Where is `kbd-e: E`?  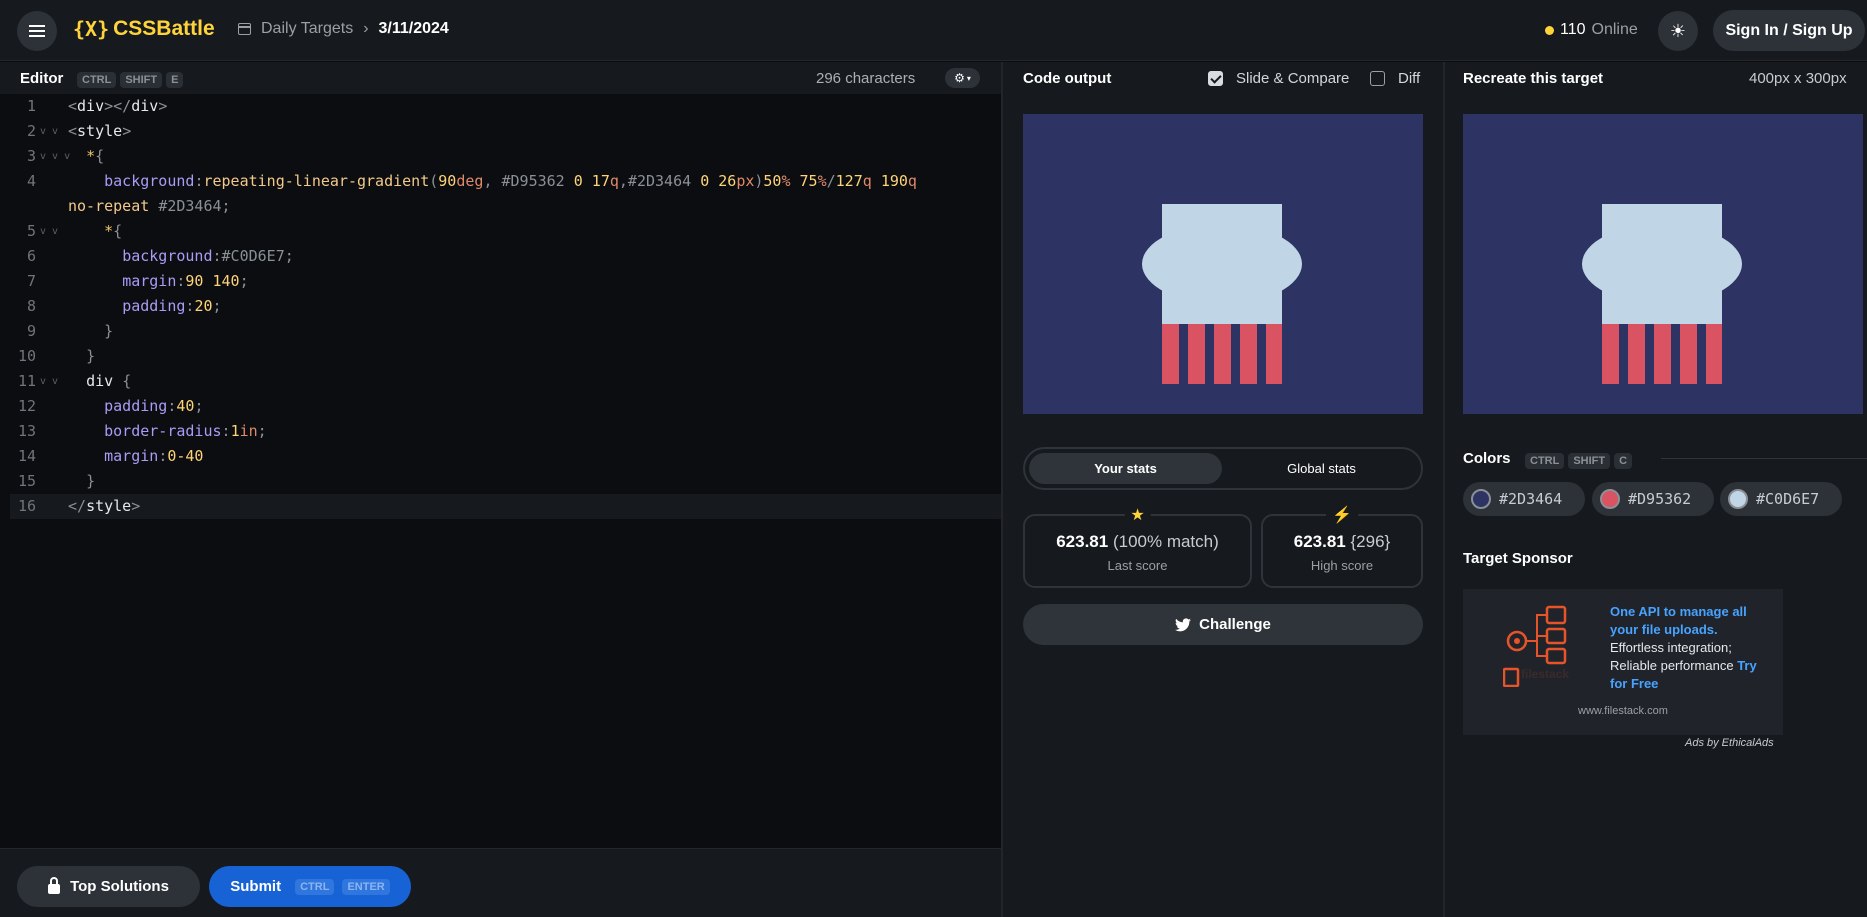
kbd-e: E is located at coordinates (175, 80).